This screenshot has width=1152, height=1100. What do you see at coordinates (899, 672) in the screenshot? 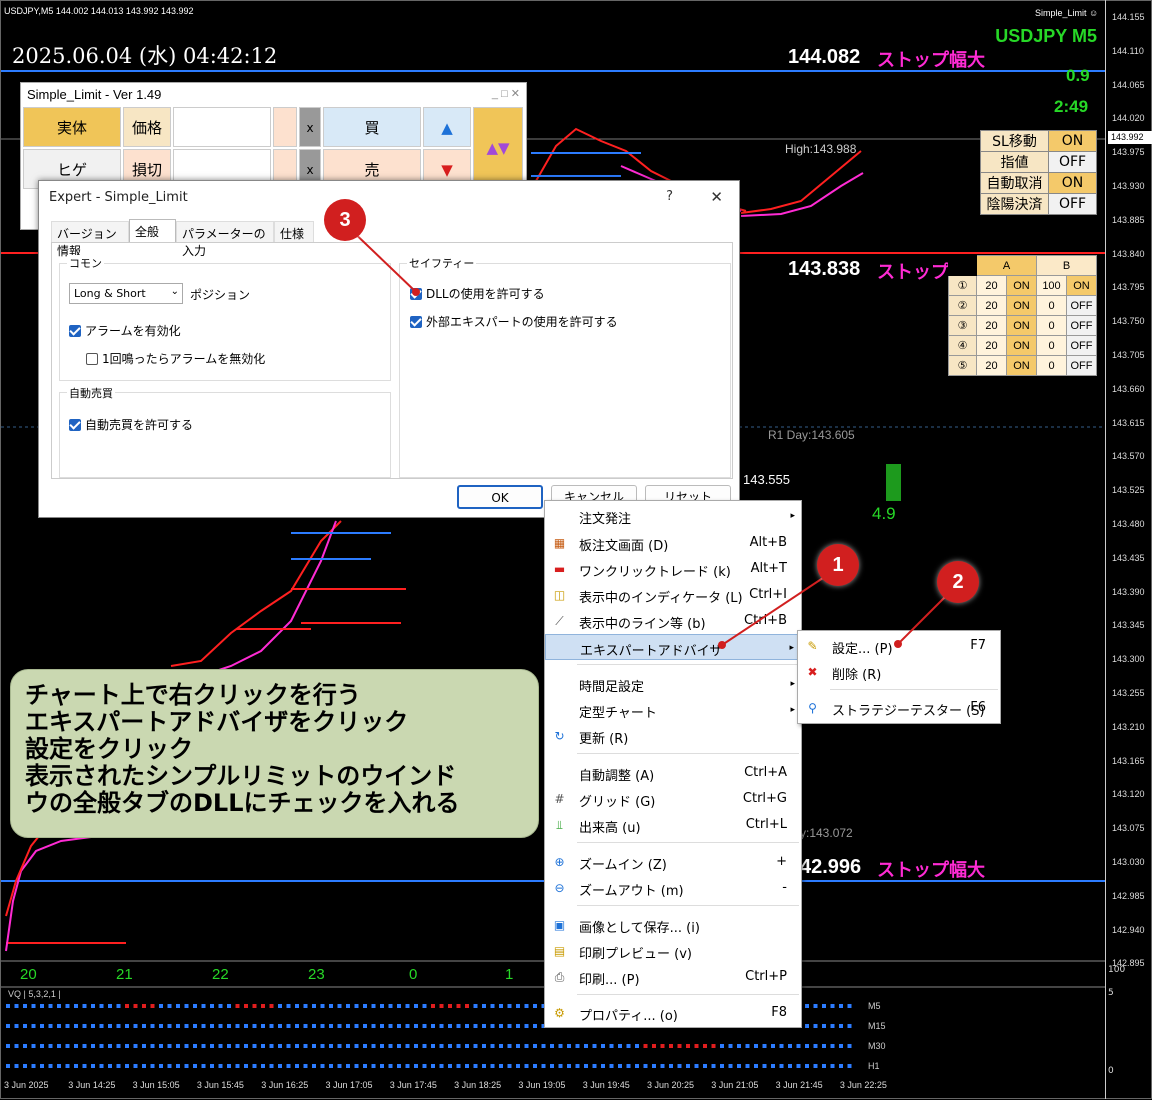
I see `submenu-item-remove: ✖ 削除 (R)` at bounding box center [899, 672].